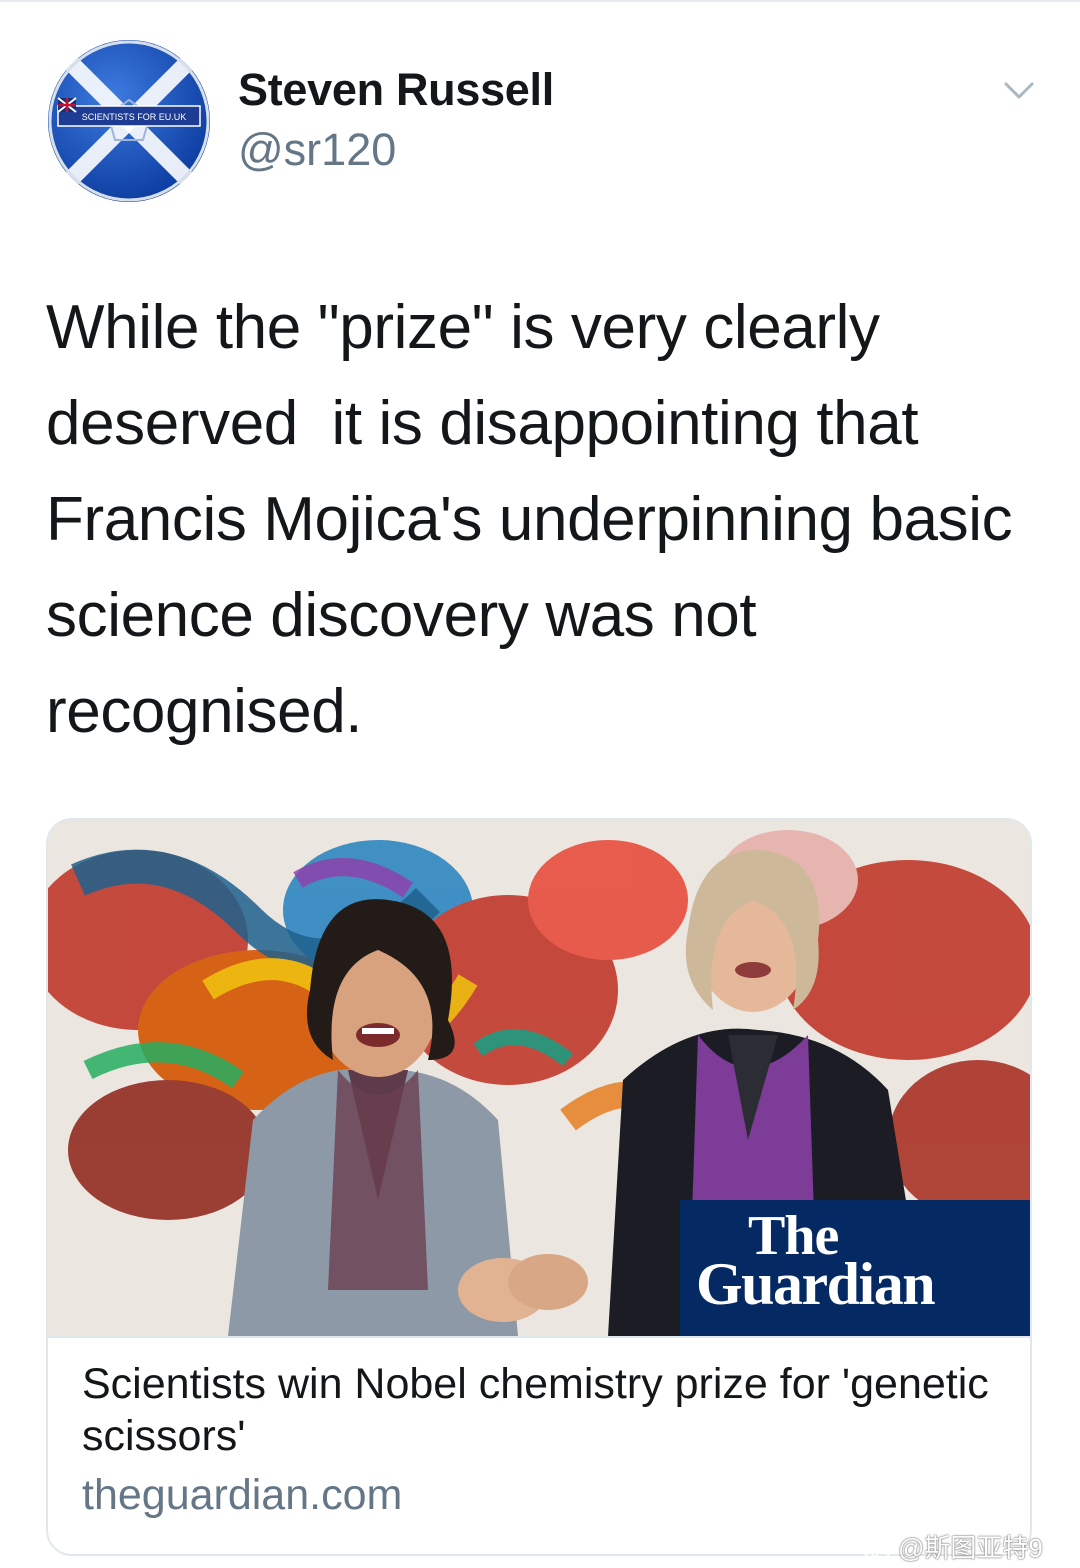 The height and width of the screenshot is (1568, 1080). I want to click on watermark: @斯图亚特9, so click(952, 1546).